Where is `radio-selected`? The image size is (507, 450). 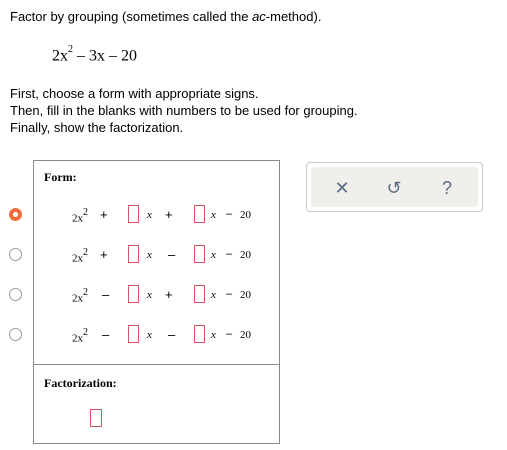
radio-selected is located at coordinates (15, 214).